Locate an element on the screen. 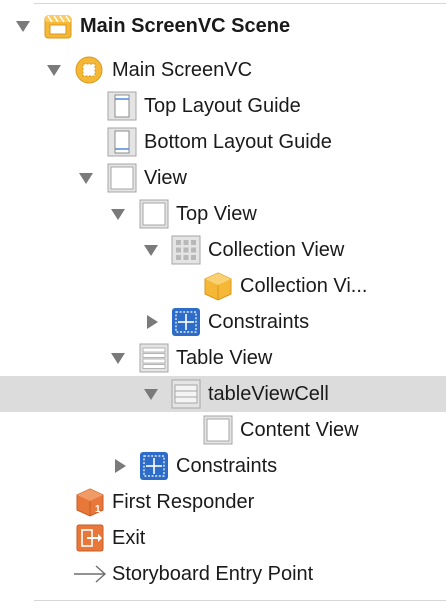  scene-icon is located at coordinates (58, 26).